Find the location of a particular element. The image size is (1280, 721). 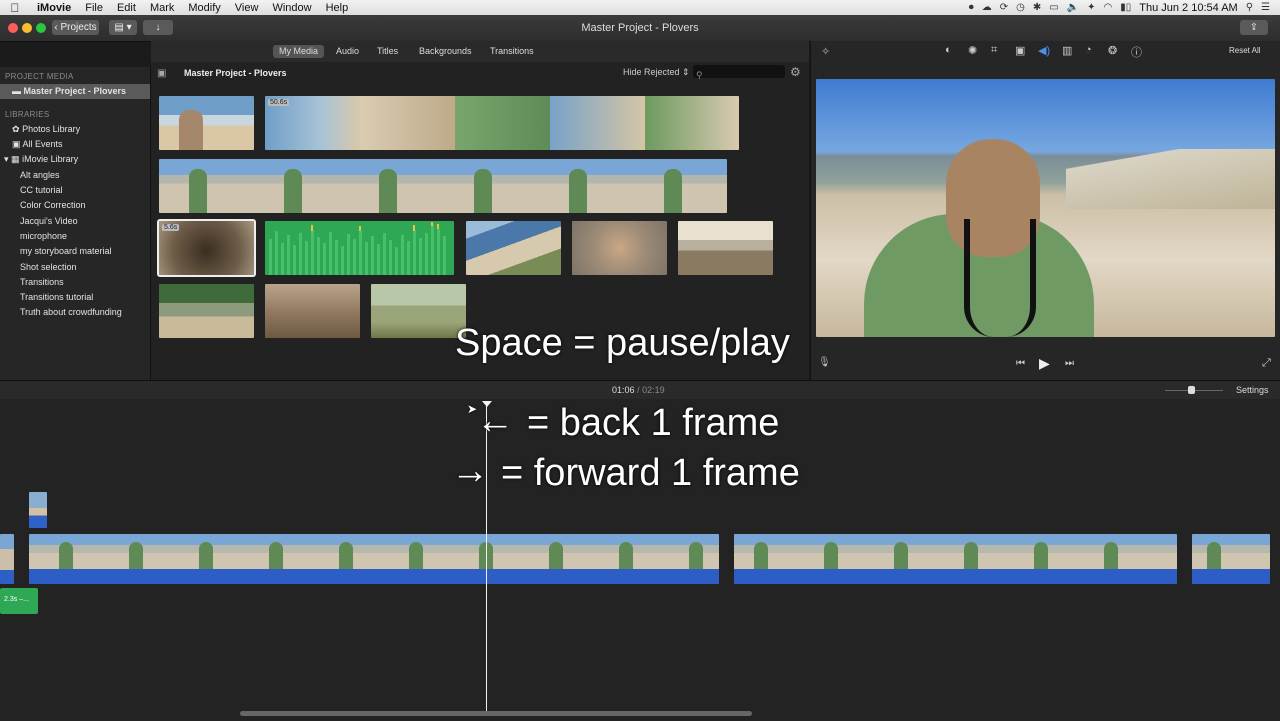

tab-my-media: My Media is located at coordinates (299, 51).